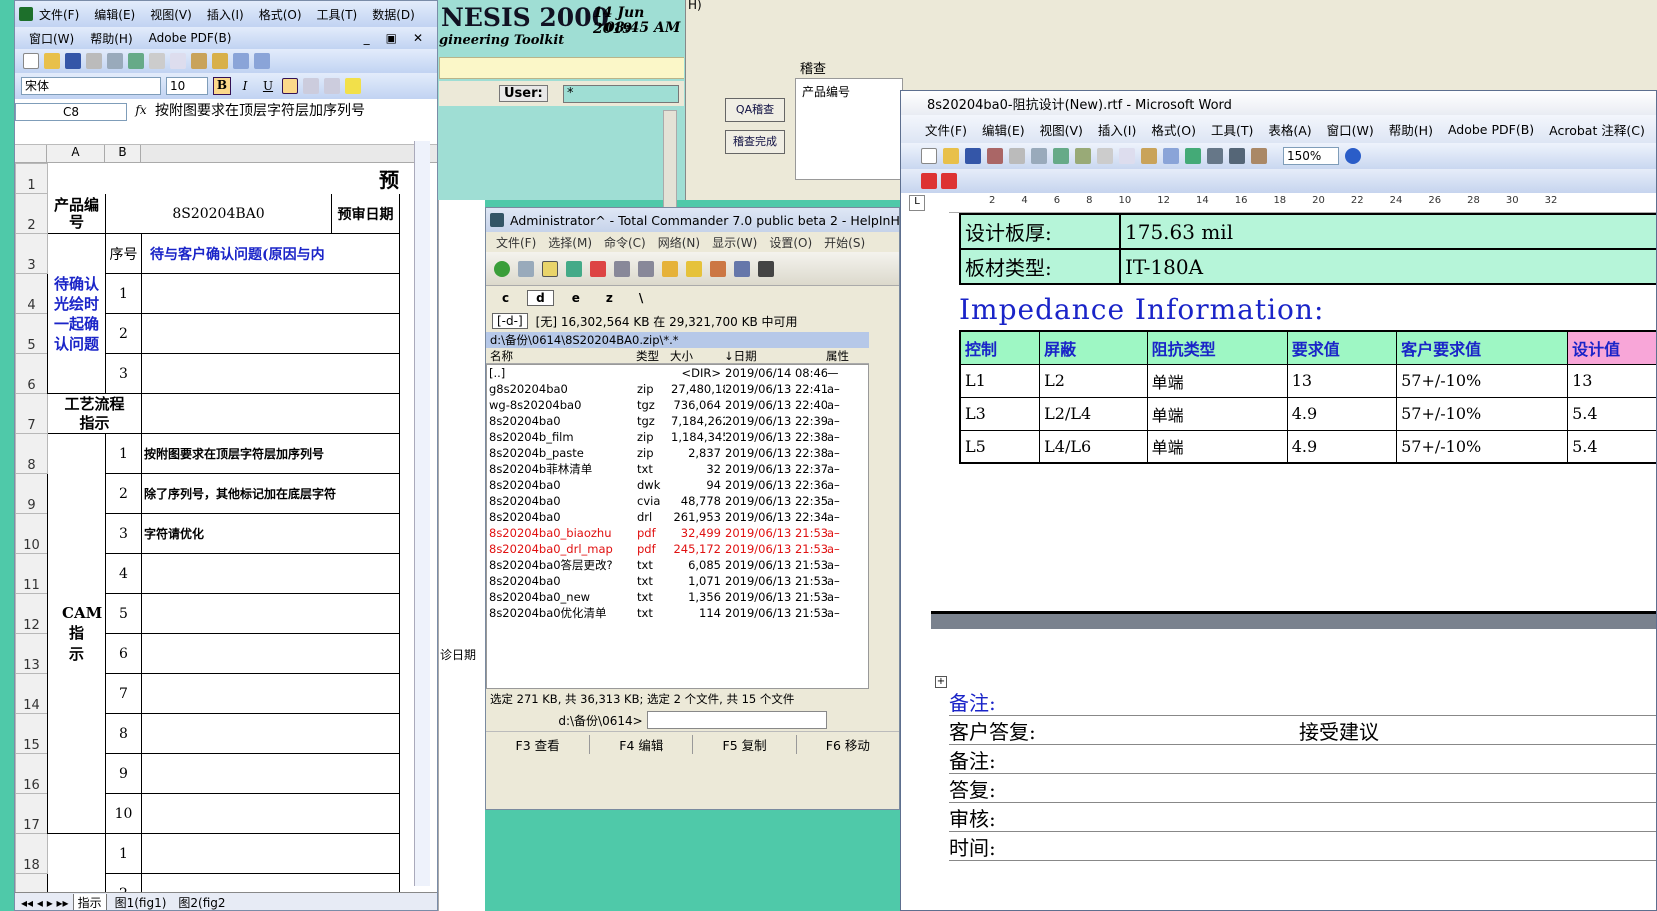  I want to click on file-row: 8s20204ba0_new txt 1,356 2019/06/13 21:53 a–, so click(677, 597).